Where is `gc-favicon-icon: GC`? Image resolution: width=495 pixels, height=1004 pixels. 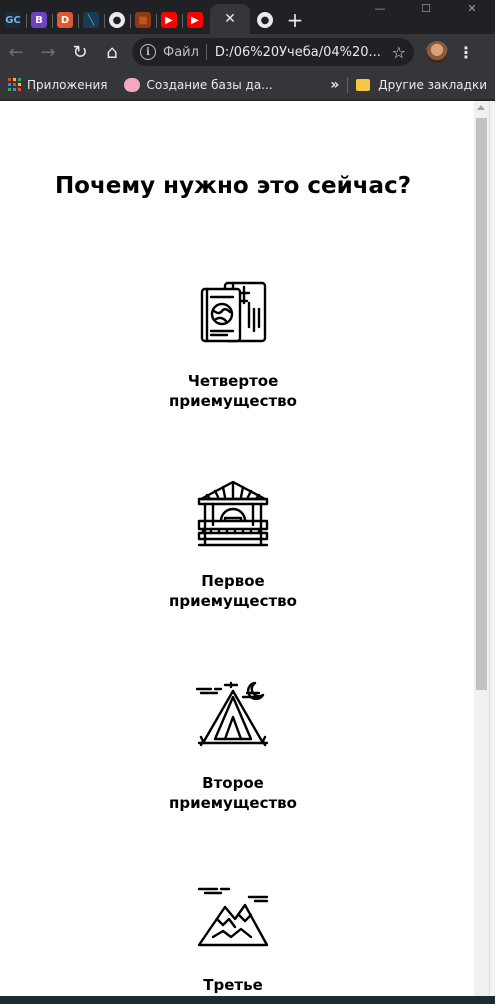
gc-favicon-icon: GC is located at coordinates (13, 20).